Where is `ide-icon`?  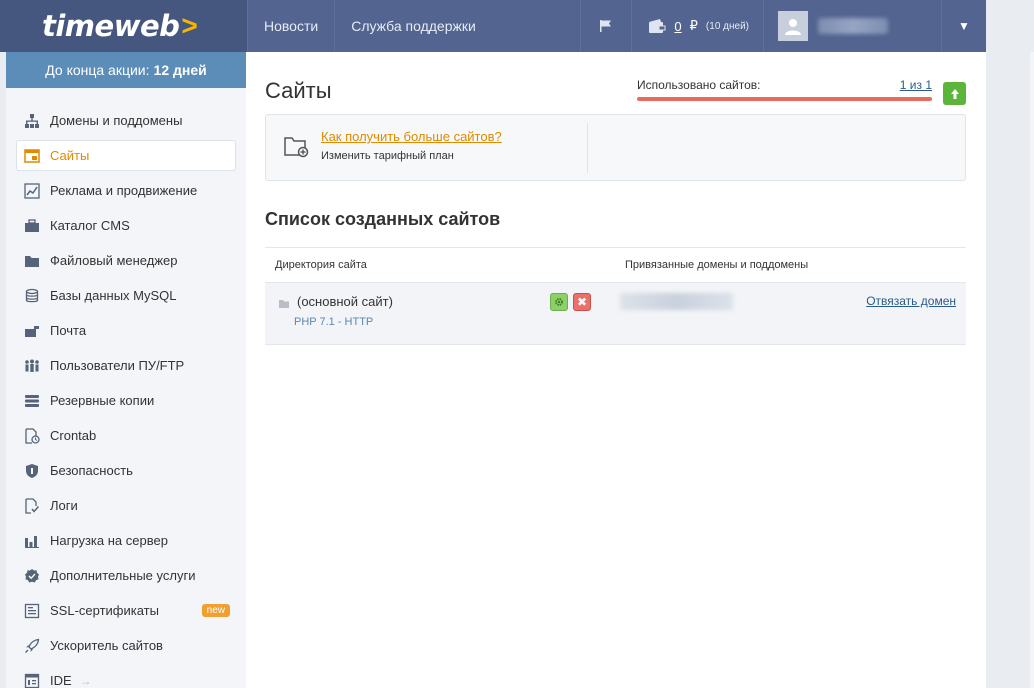
ide-icon is located at coordinates (32, 680).